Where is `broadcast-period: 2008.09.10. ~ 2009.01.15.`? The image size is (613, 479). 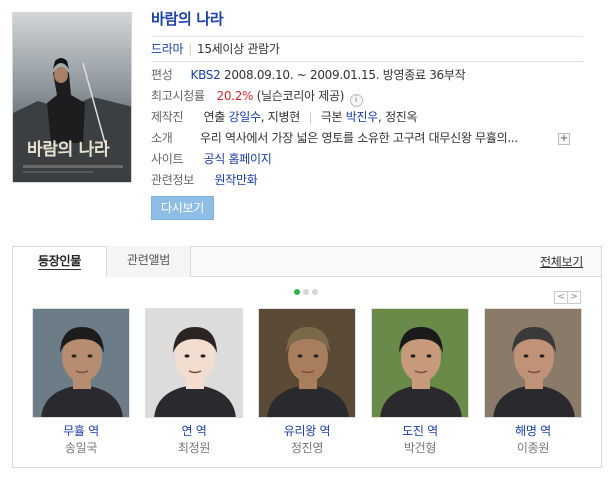
broadcast-period: 2008.09.10. ~ 2009.01.15. is located at coordinates (301, 75).